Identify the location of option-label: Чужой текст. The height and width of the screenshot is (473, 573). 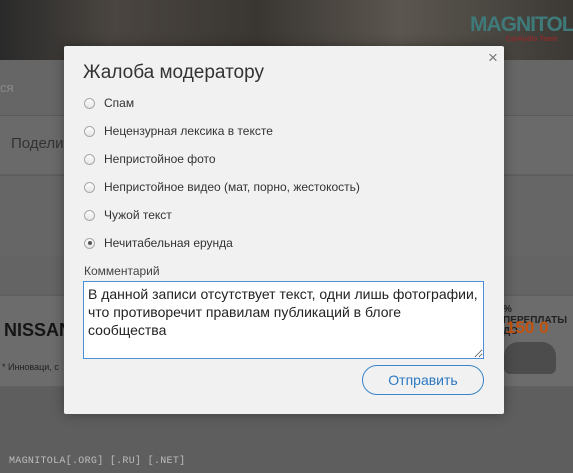
(138, 215).